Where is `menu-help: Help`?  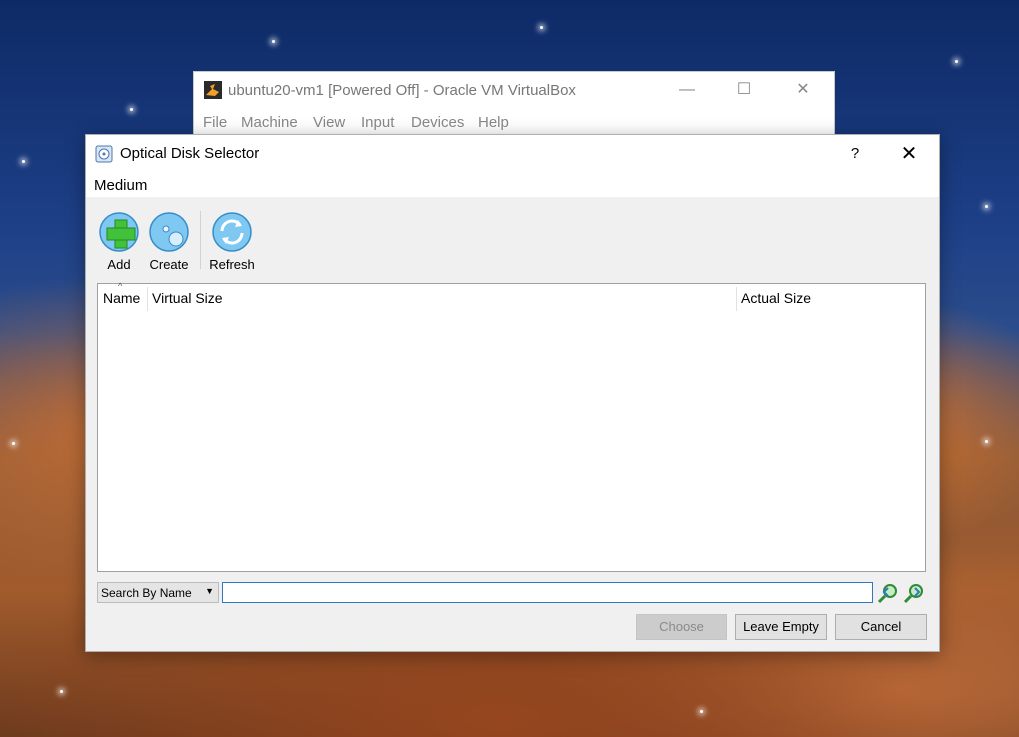
menu-help: Help is located at coordinates (493, 122).